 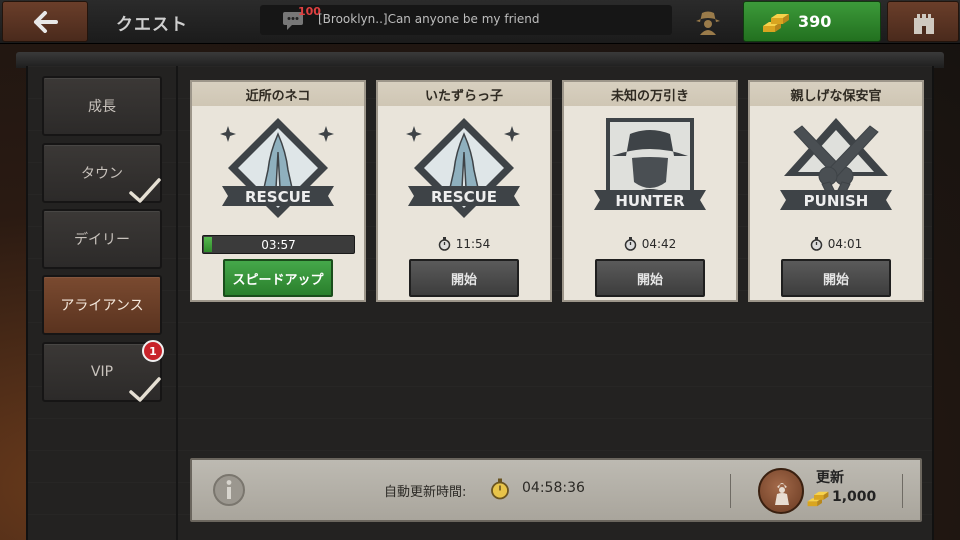 I want to click on quest-progress-bar: 03:57, so click(x=278, y=244).